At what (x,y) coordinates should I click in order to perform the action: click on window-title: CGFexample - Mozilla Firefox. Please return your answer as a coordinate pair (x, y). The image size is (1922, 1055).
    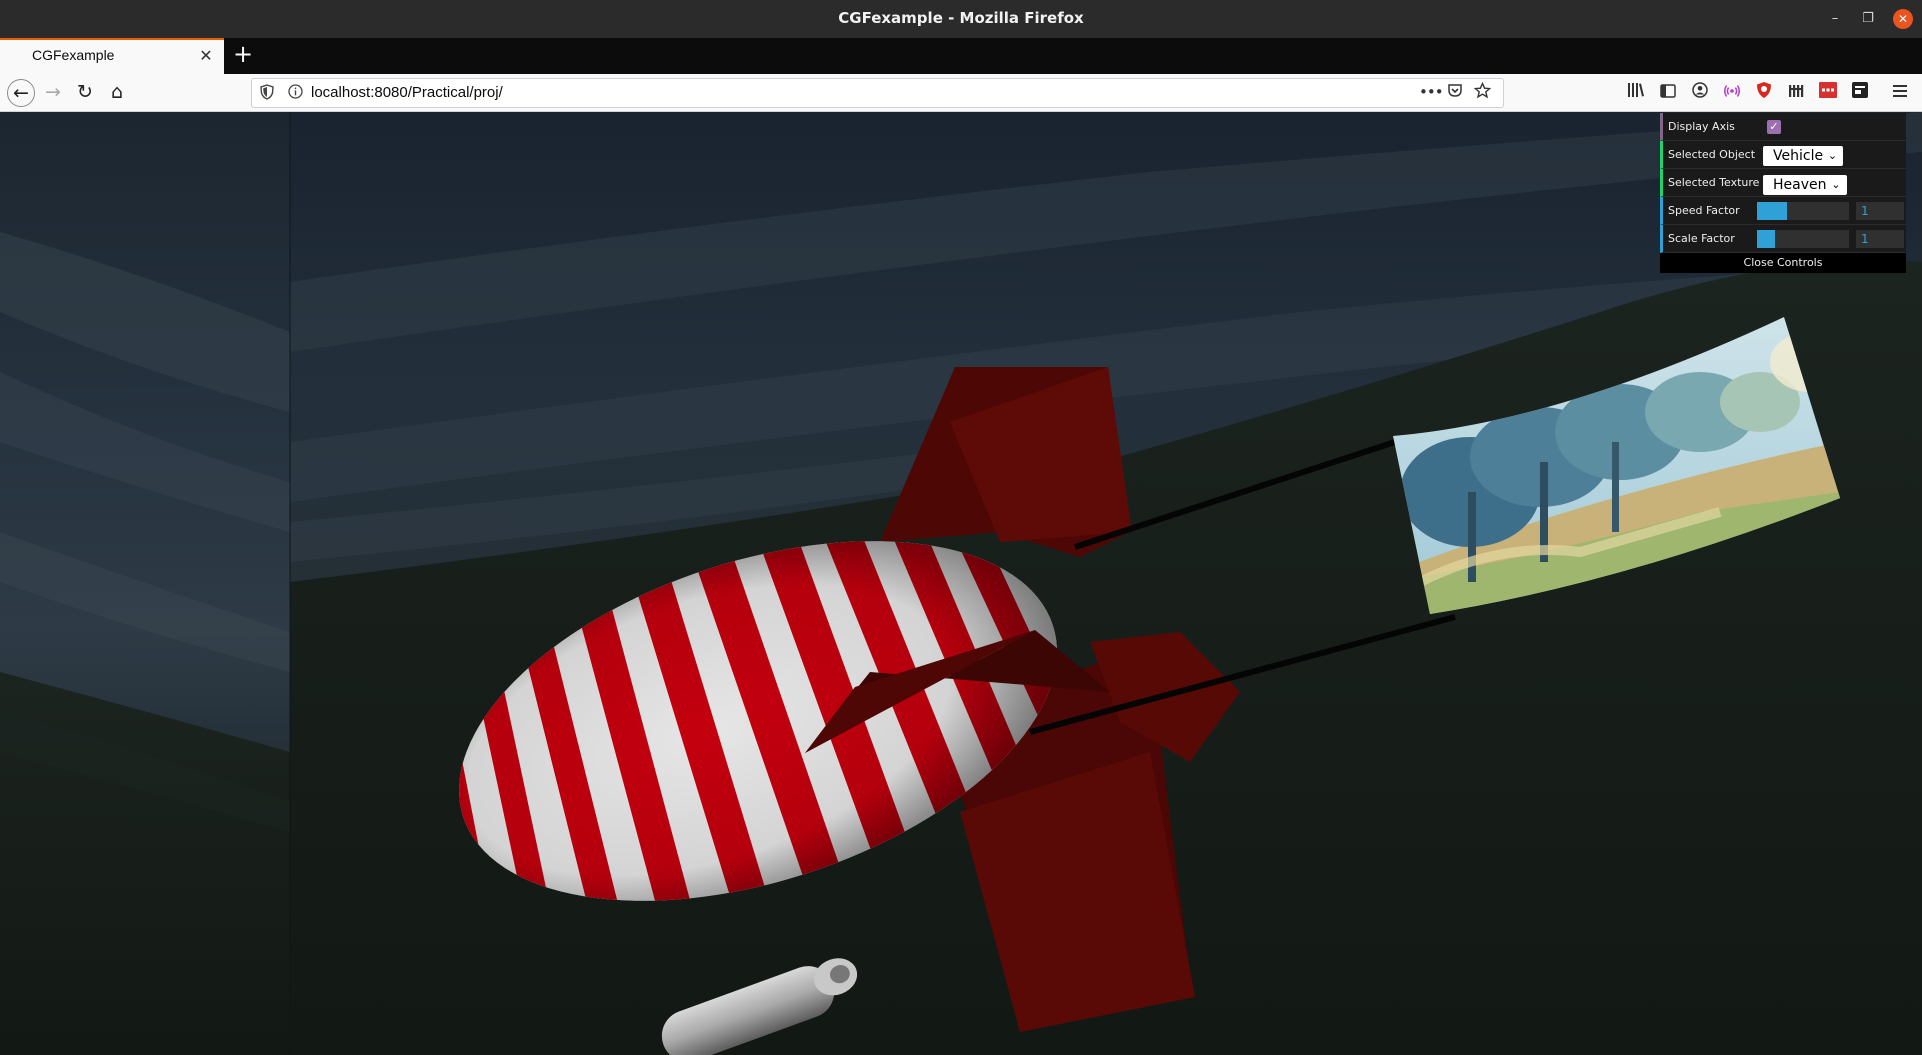
    Looking at the image, I should click on (961, 18).